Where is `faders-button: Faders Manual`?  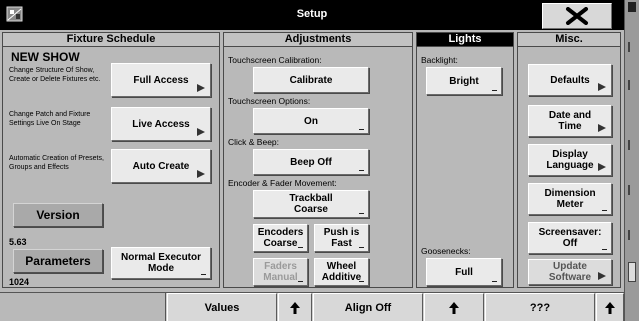 faders-button: Faders Manual is located at coordinates (280, 272).